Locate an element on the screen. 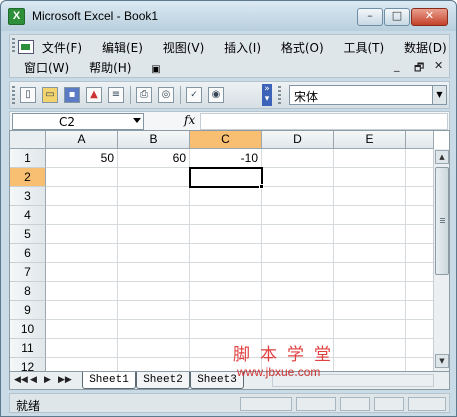  row-header-1: 1 is located at coordinates (28, 158).